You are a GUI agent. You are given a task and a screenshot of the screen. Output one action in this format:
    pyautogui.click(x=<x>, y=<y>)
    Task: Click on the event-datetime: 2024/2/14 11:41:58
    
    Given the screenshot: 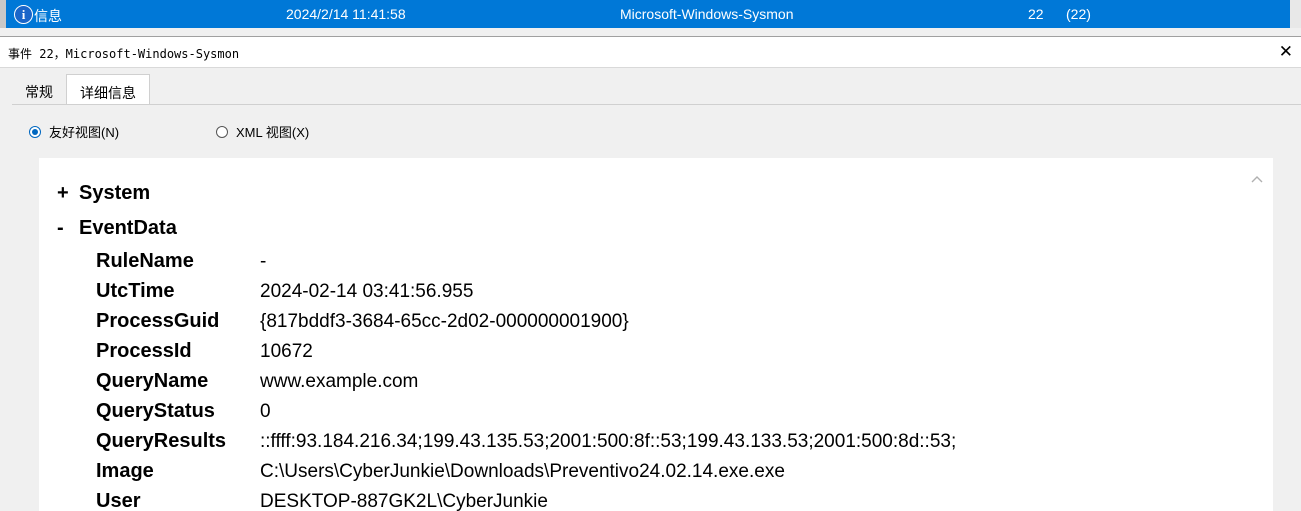 What is the action you would take?
    pyautogui.click(x=346, y=14)
    